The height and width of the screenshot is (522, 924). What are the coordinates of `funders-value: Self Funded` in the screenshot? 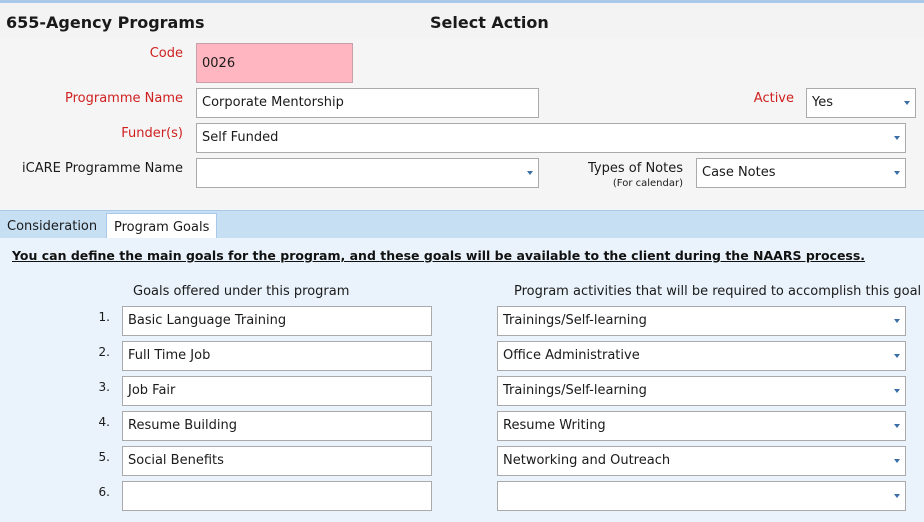 It's located at (240, 137).